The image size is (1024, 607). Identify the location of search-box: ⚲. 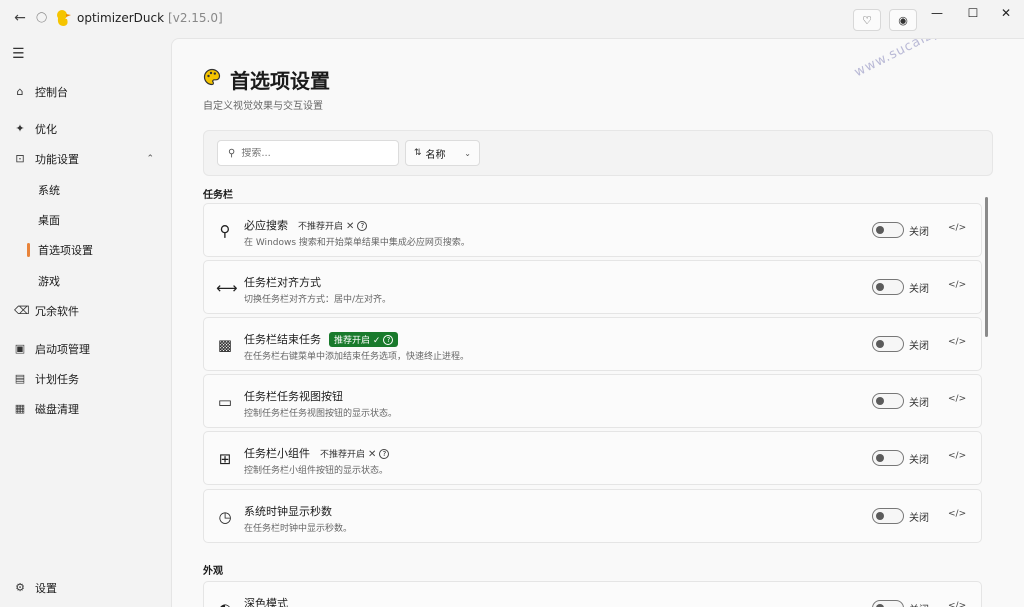
(308, 153).